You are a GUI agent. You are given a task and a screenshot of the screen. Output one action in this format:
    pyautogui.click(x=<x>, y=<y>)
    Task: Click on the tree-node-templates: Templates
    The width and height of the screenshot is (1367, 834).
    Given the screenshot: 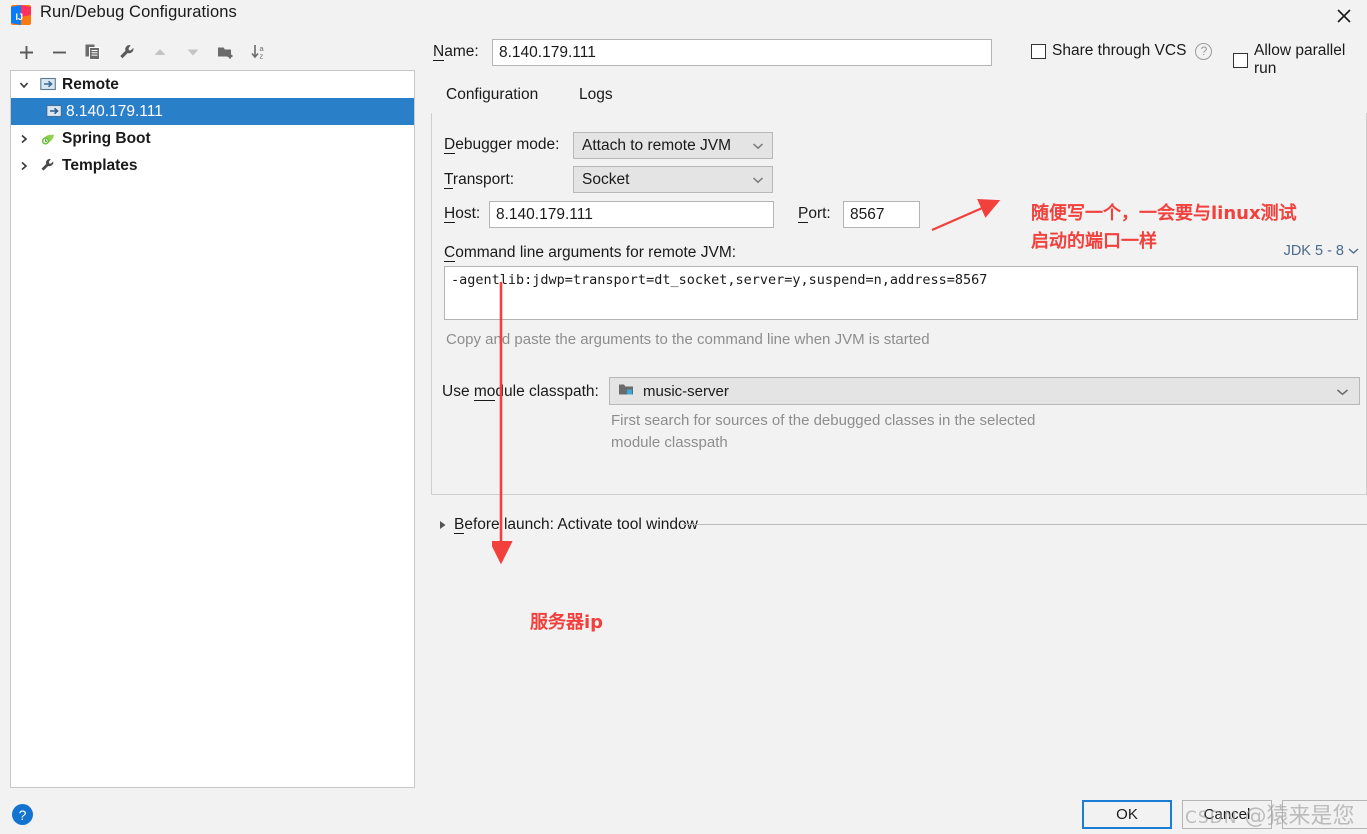 What is the action you would take?
    pyautogui.click(x=212, y=165)
    